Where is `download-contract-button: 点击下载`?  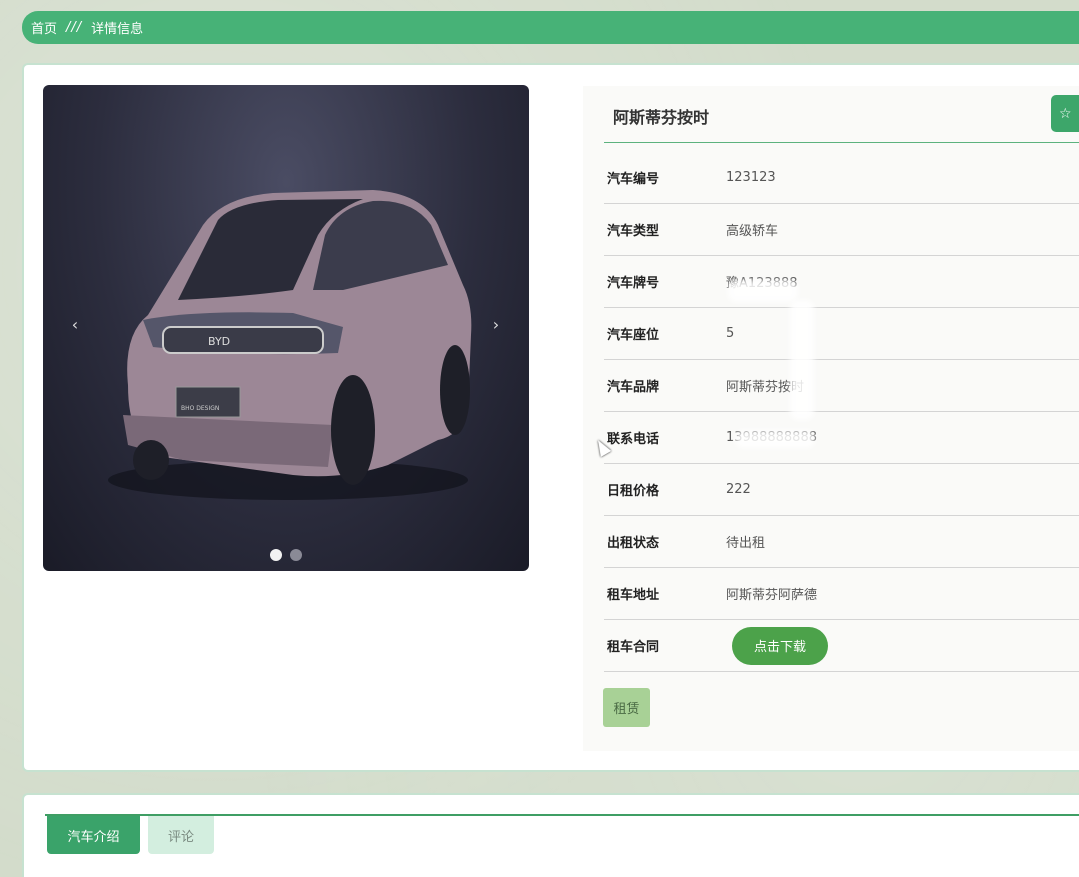 download-contract-button: 点击下载 is located at coordinates (780, 645).